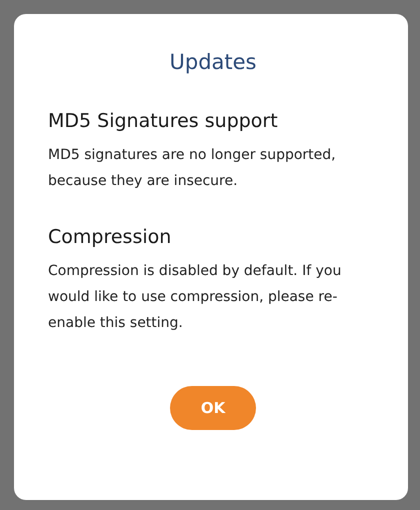 The image size is (420, 510). Describe the element at coordinates (110, 237) in the screenshot. I see `section-heading: Compression` at that location.